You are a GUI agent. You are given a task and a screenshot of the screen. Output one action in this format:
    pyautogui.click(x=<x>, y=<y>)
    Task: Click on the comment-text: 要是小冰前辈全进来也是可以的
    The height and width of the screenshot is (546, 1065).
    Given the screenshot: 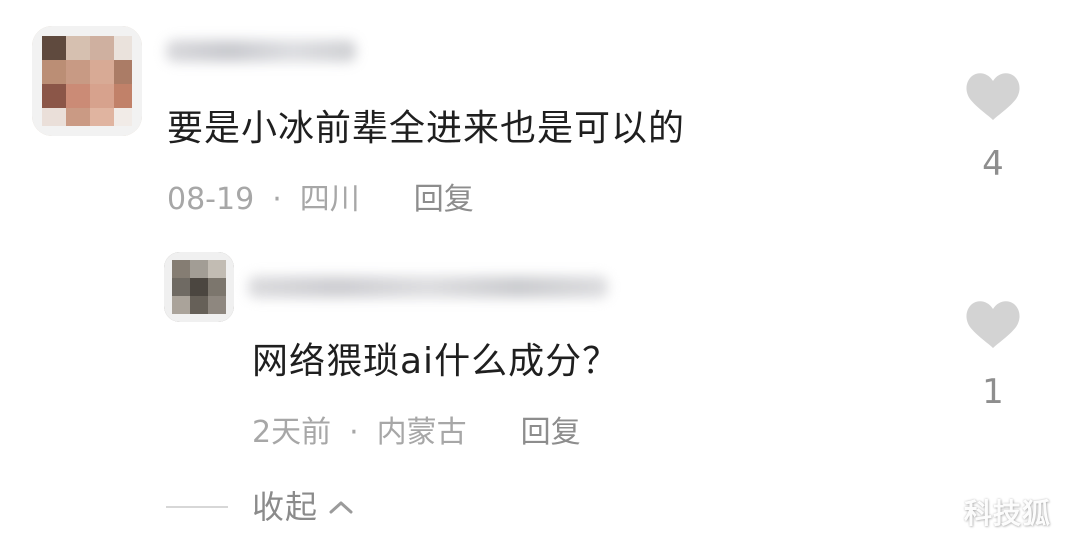 What is the action you would take?
    pyautogui.click(x=426, y=128)
    